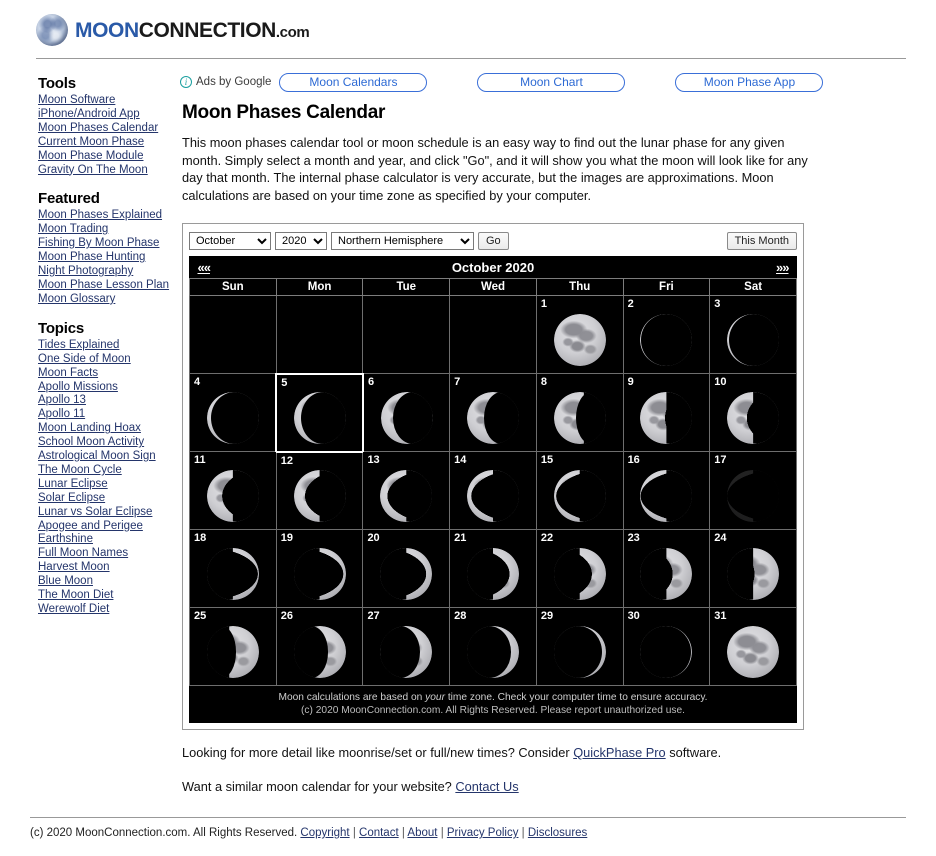  Describe the element at coordinates (324, 833) in the screenshot. I see `footer-link-copyright: Copyright` at that location.